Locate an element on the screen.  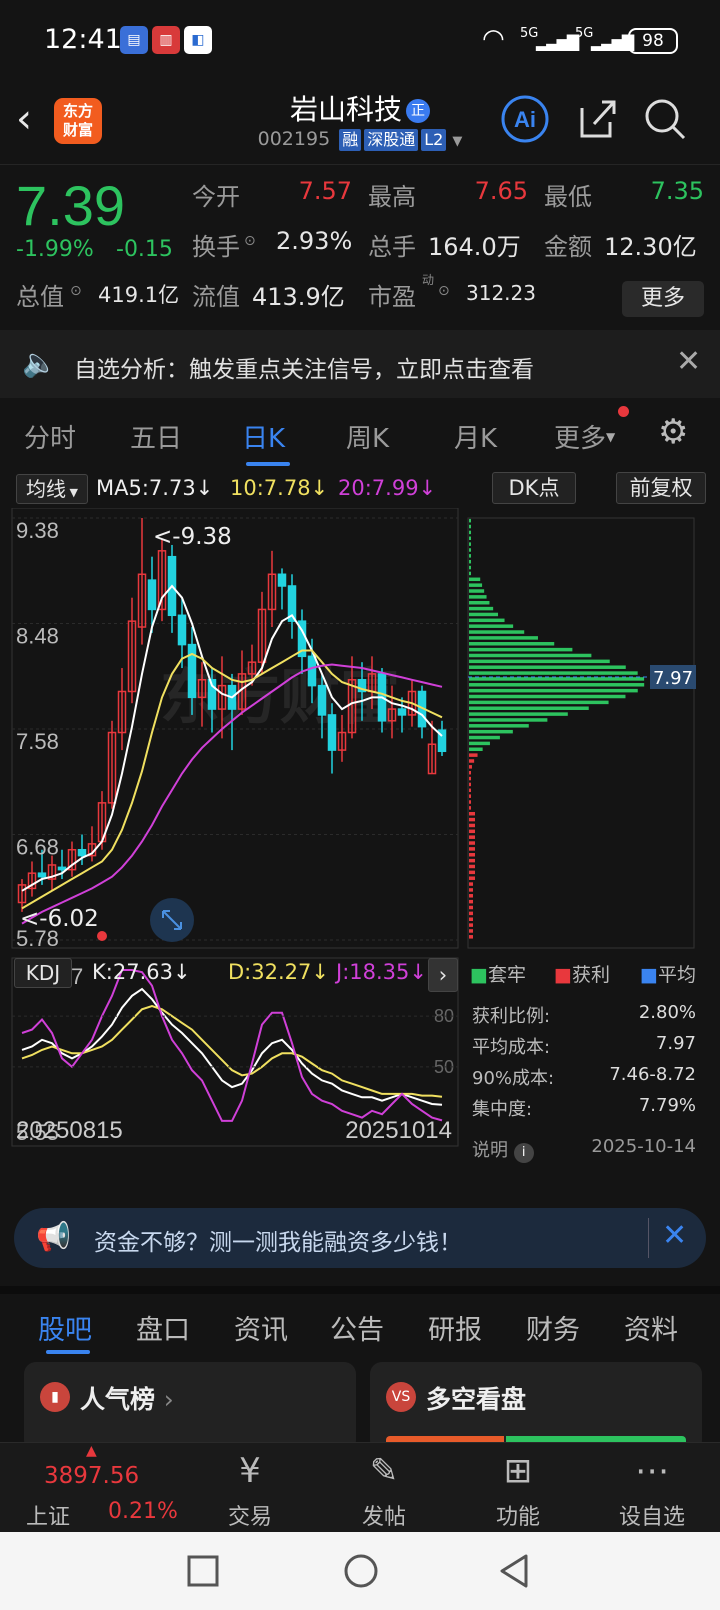
open-label: 今开 is located at coordinates (216, 197).